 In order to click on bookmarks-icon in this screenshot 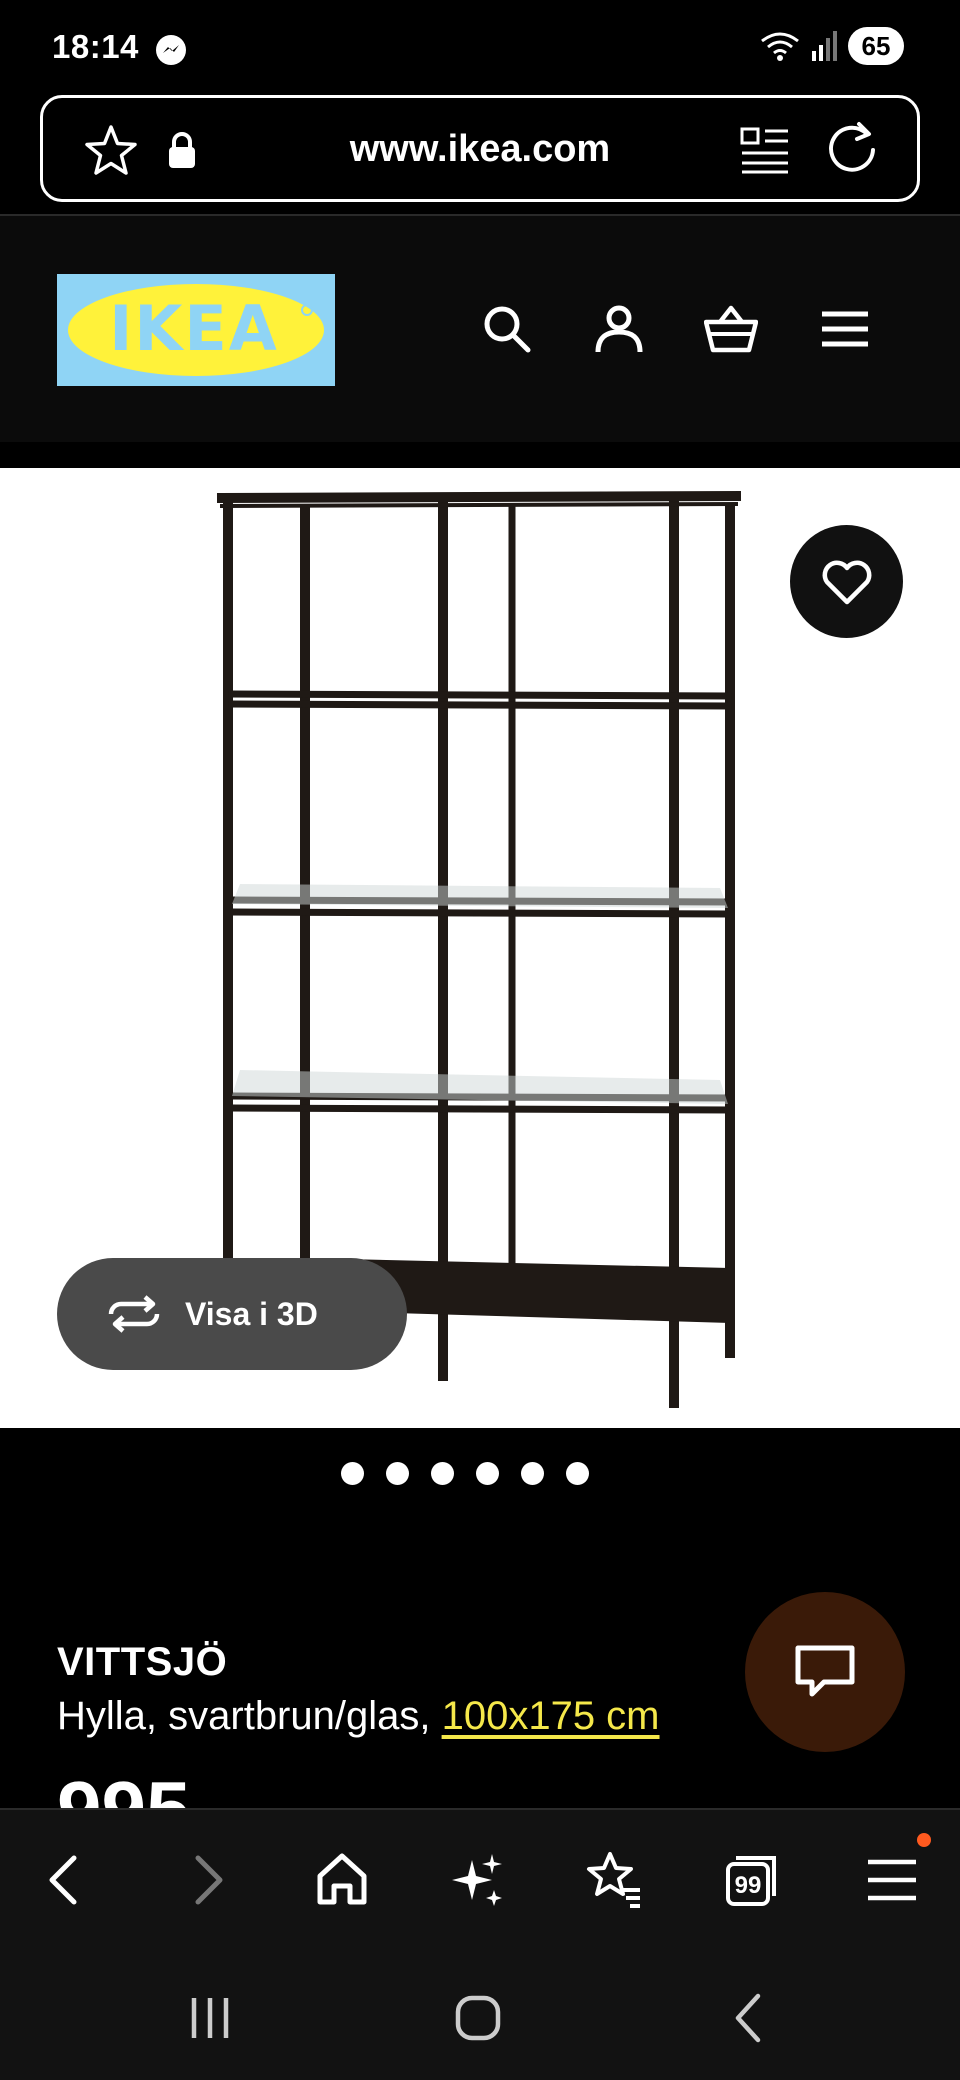, I will do `click(614, 1880)`.